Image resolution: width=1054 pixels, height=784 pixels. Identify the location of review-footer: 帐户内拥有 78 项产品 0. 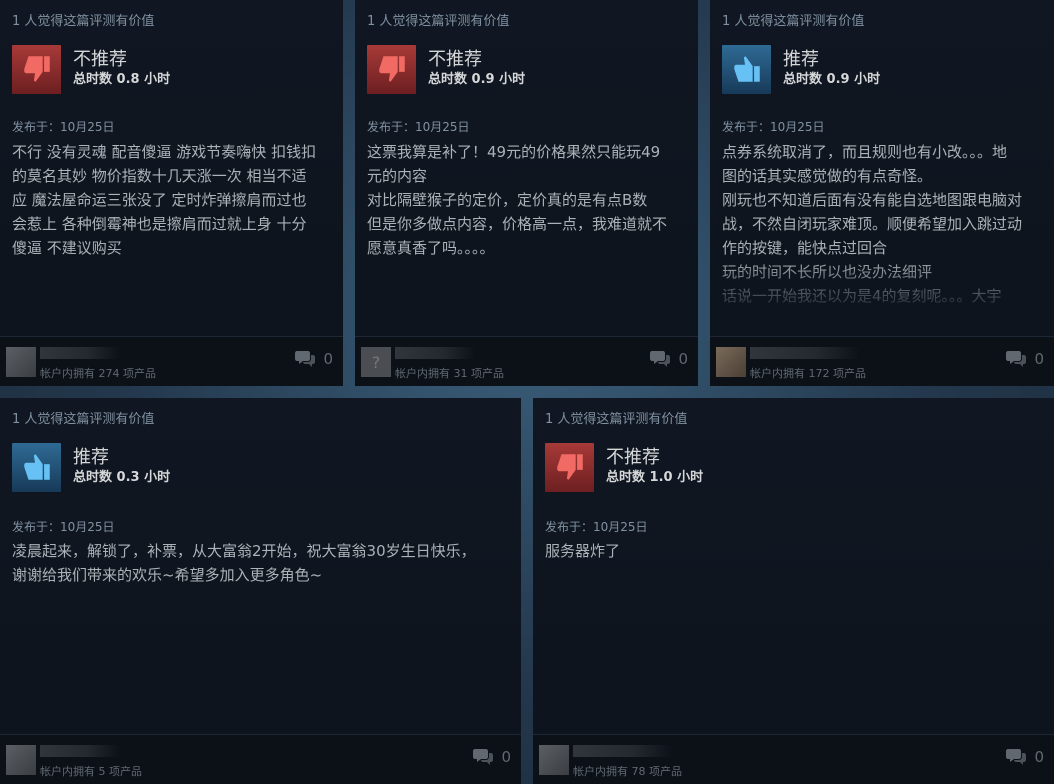
(793, 759).